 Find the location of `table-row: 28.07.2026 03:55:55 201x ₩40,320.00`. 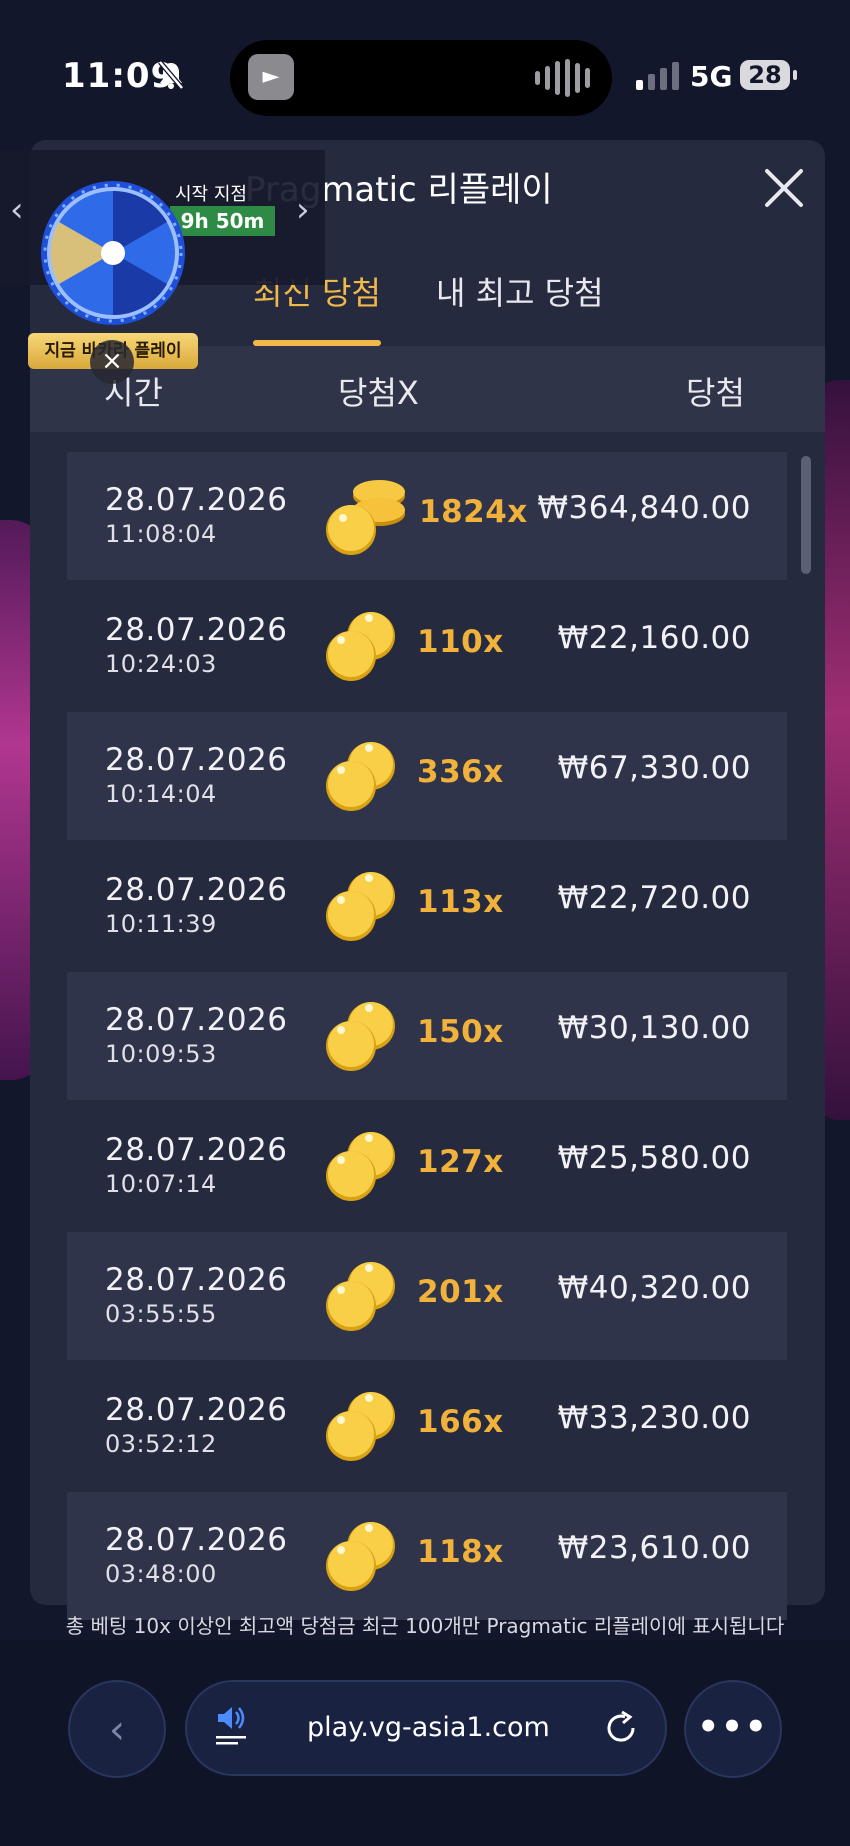

table-row: 28.07.2026 03:55:55 201x ₩40,320.00 is located at coordinates (427, 1296).